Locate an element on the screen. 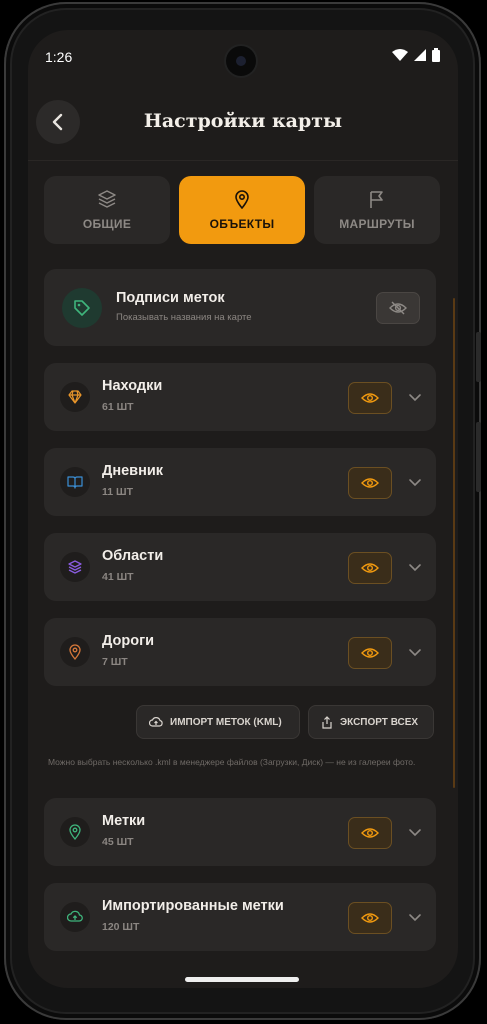  labels-visibility-toggle is located at coordinates (398, 308).